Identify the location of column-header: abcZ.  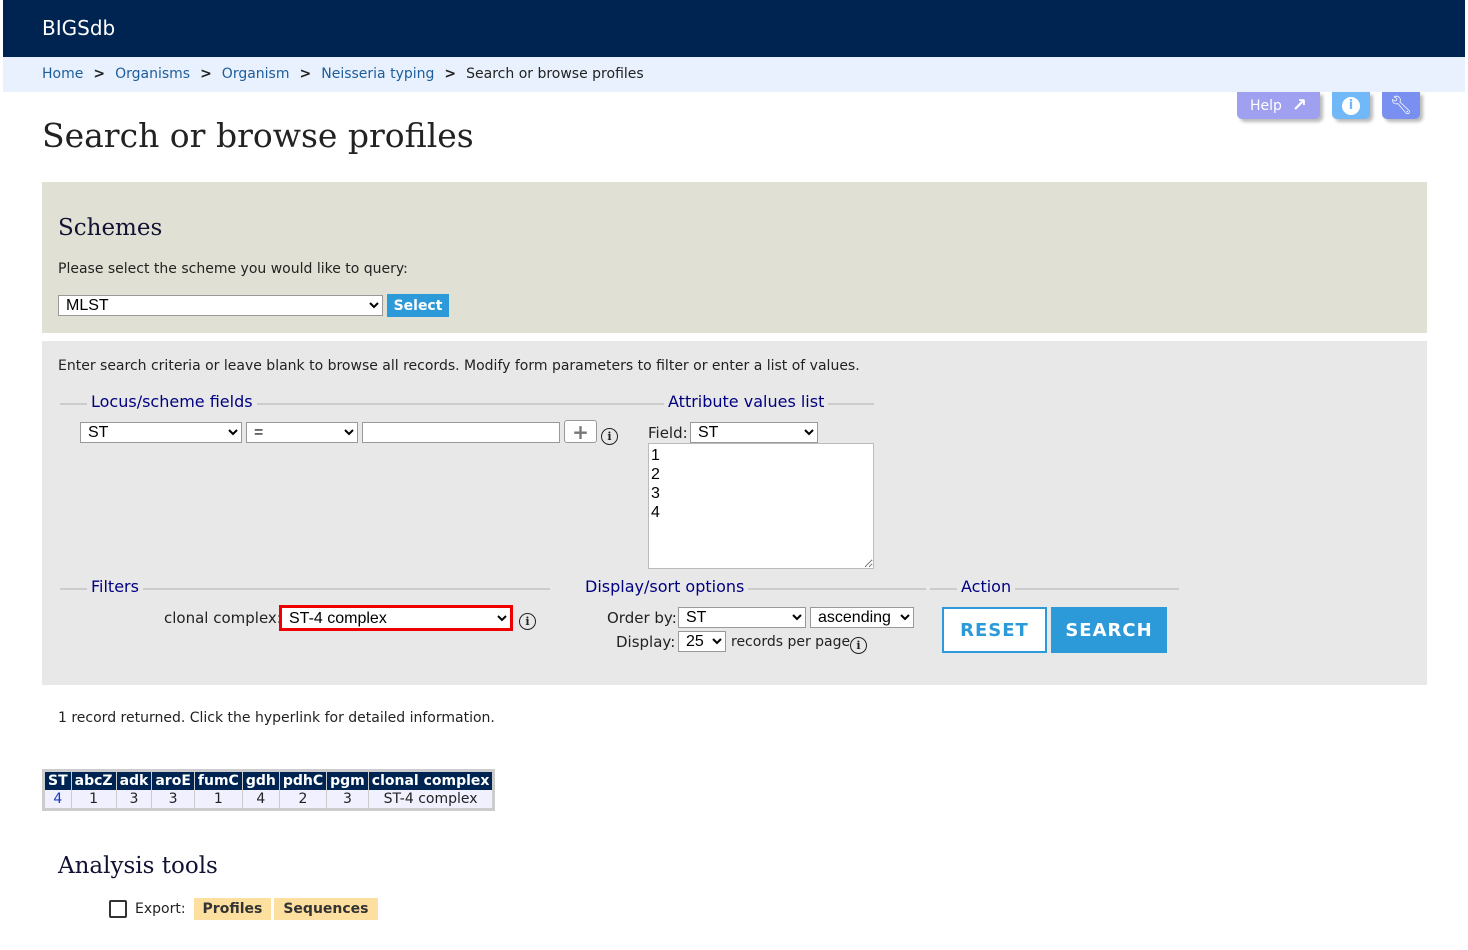
(93, 780).